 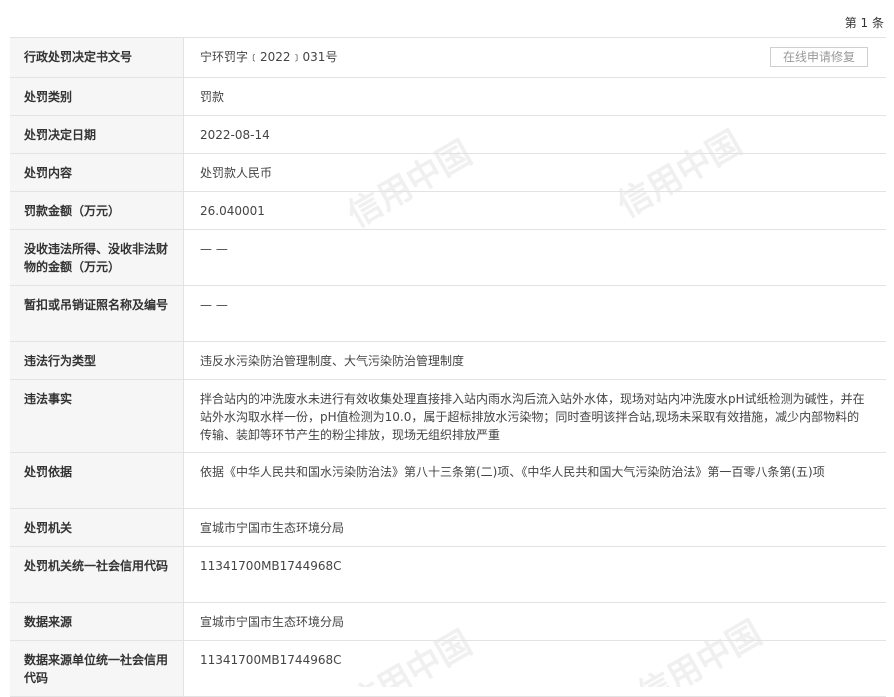 I want to click on table-row: 罚款金额（万元） 26.040001, so click(x=448, y=211).